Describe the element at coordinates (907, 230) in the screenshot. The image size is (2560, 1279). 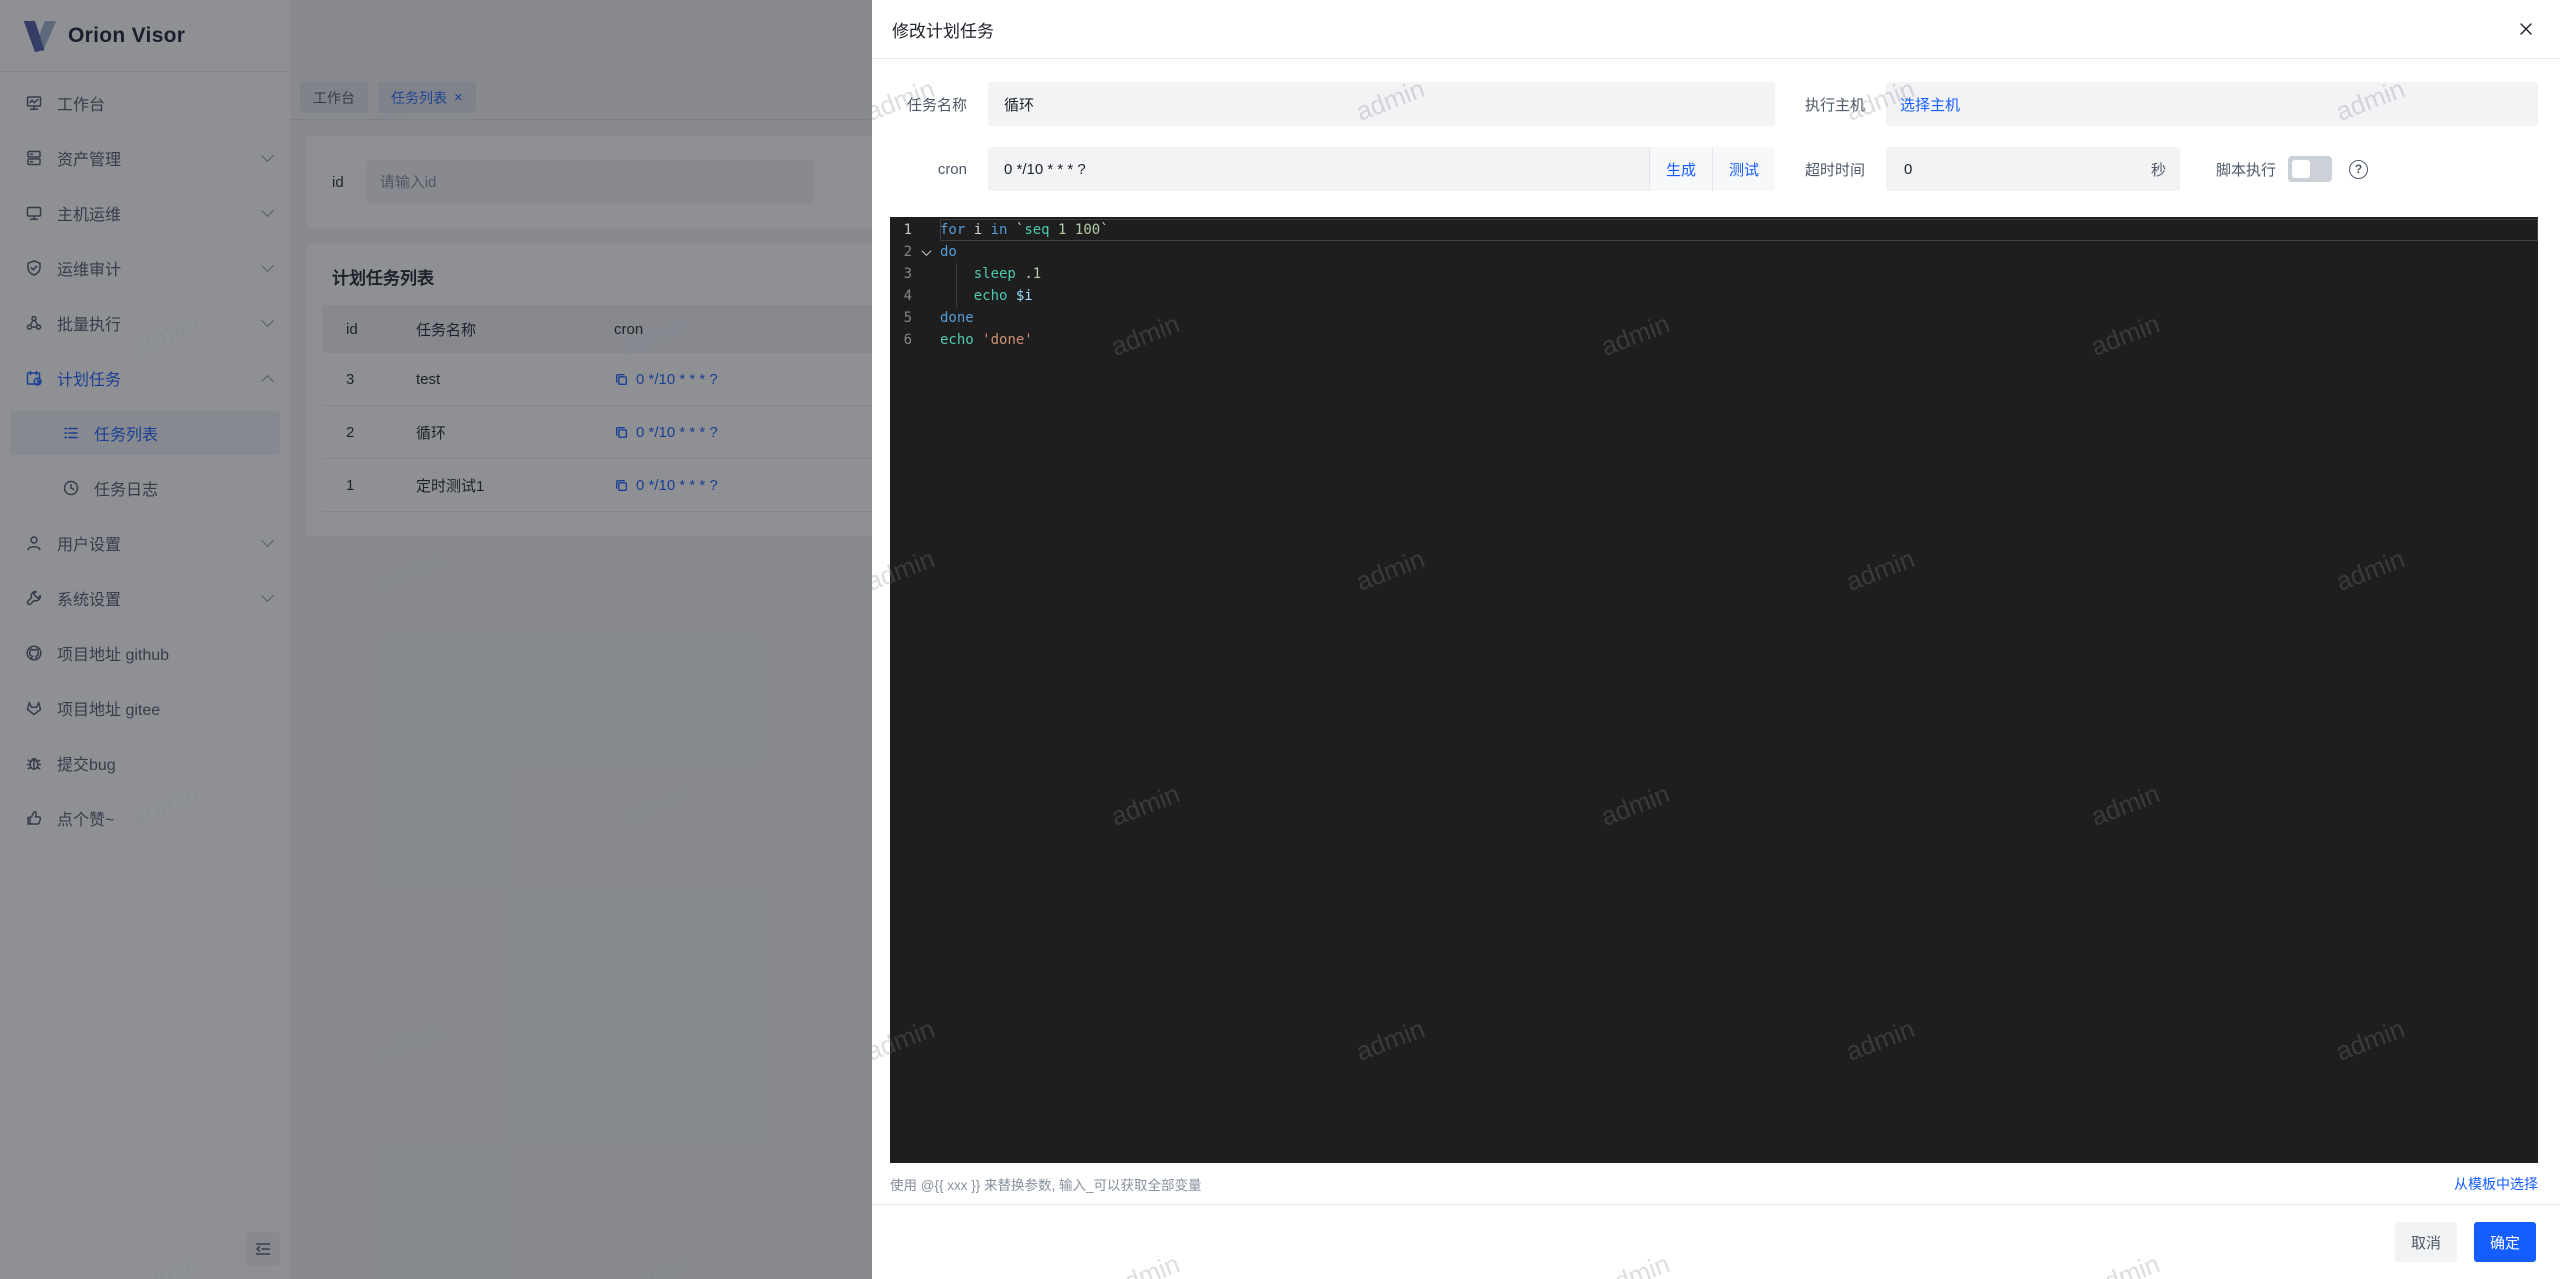
I see `line-number: 1` at that location.